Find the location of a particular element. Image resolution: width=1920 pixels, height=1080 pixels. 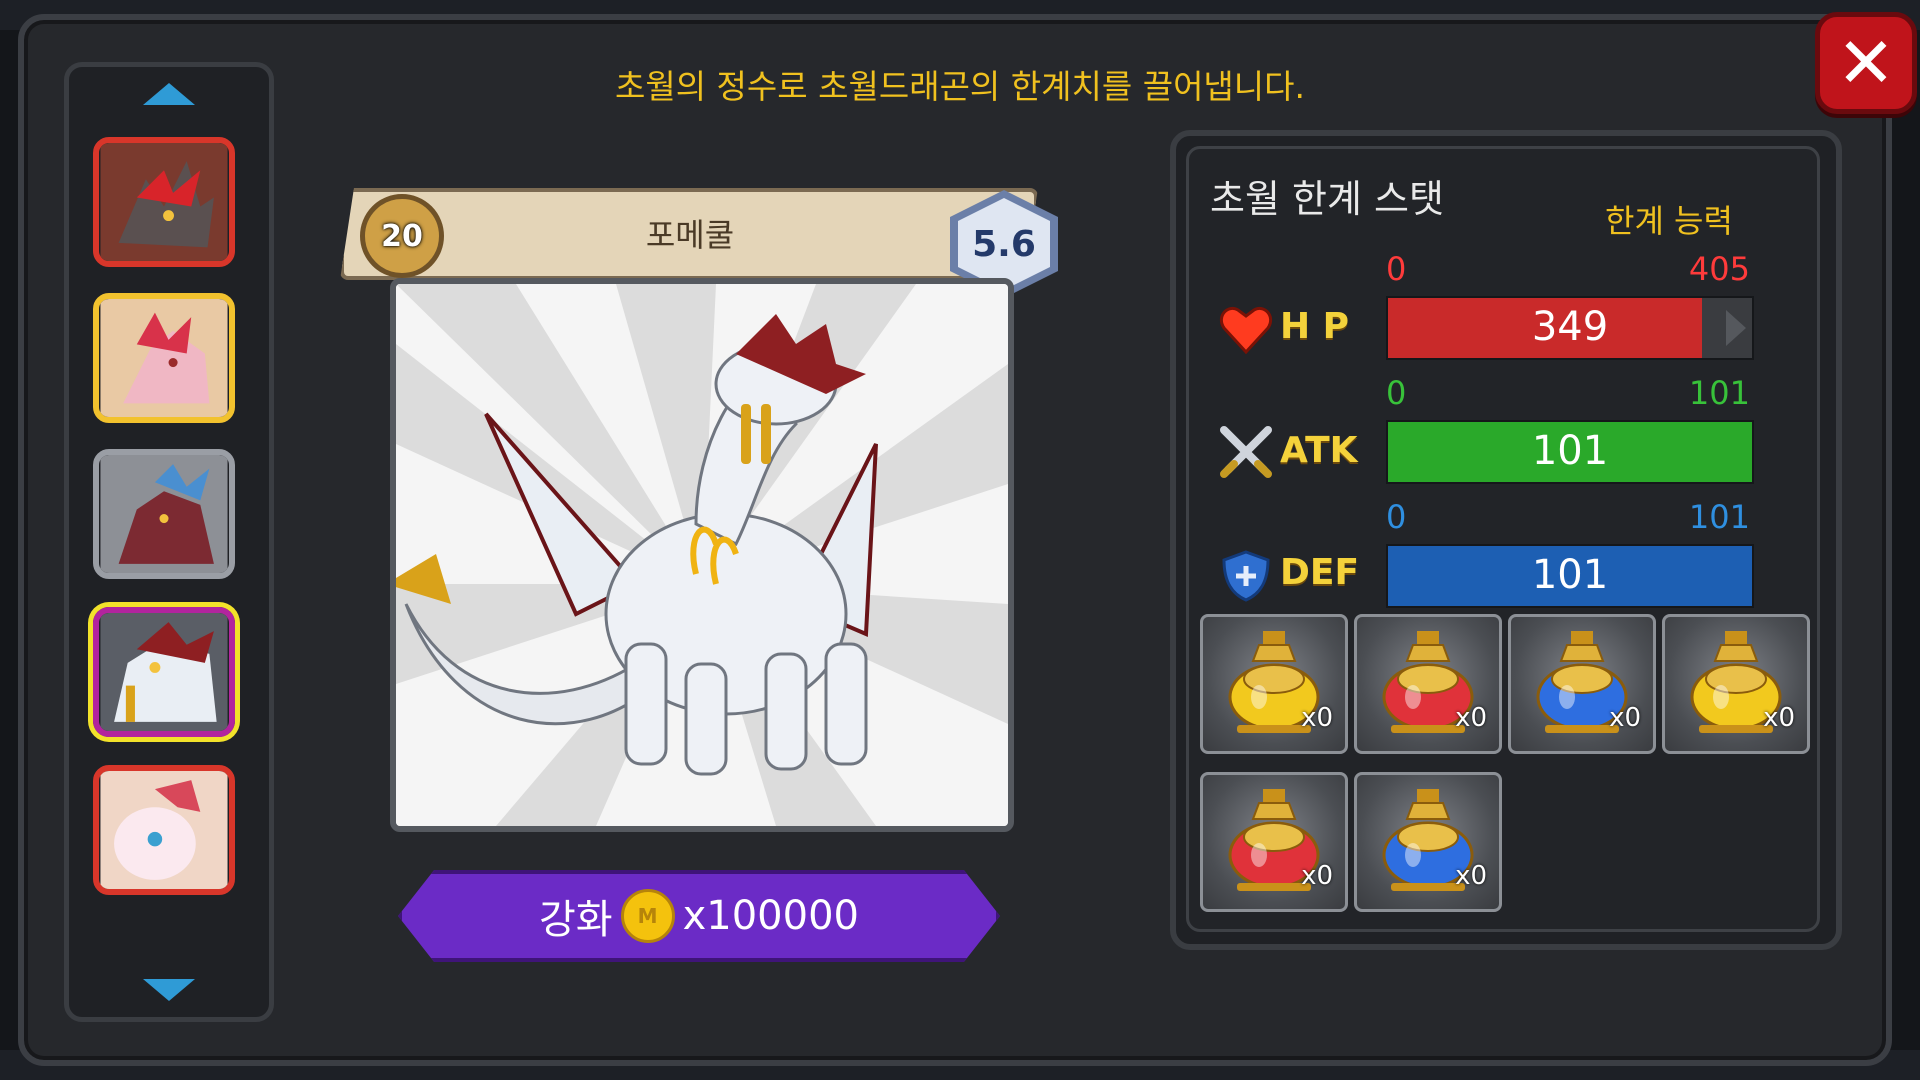

close-icon: ✕ is located at coordinates (1866, 63).